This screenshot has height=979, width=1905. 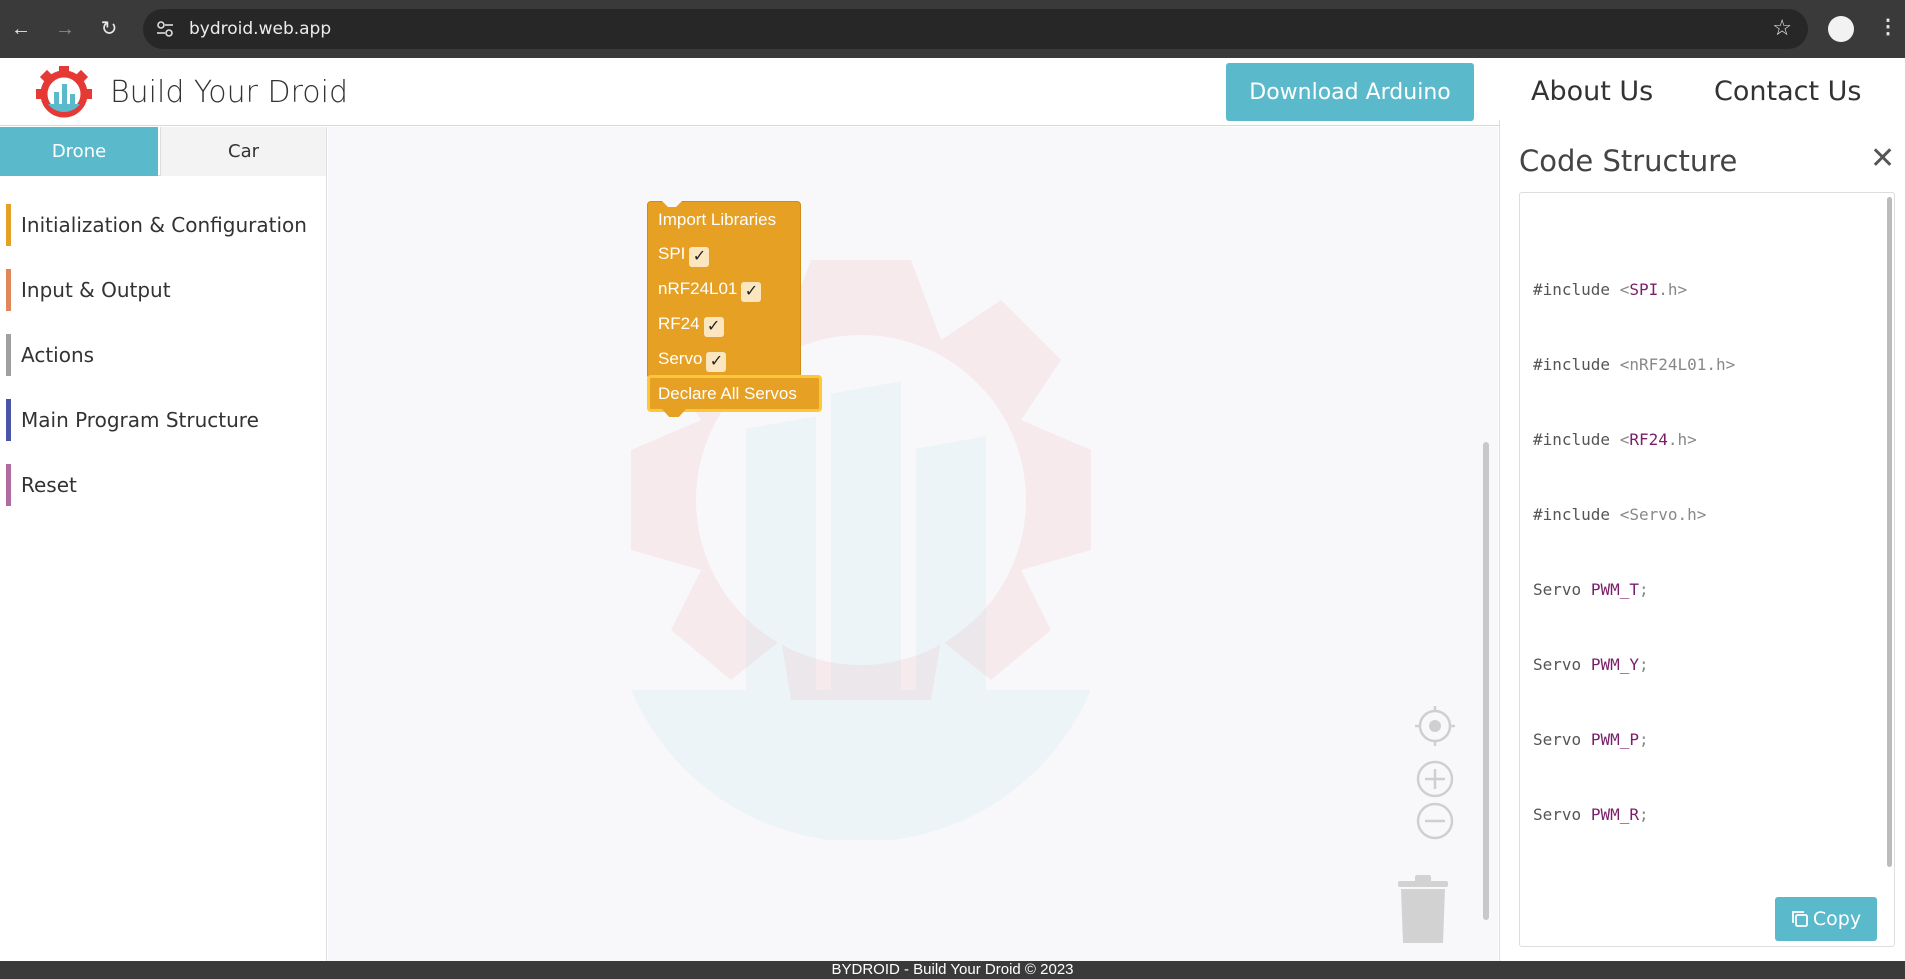 What do you see at coordinates (861, 550) in the screenshot?
I see `logo-watermark-icon` at bounding box center [861, 550].